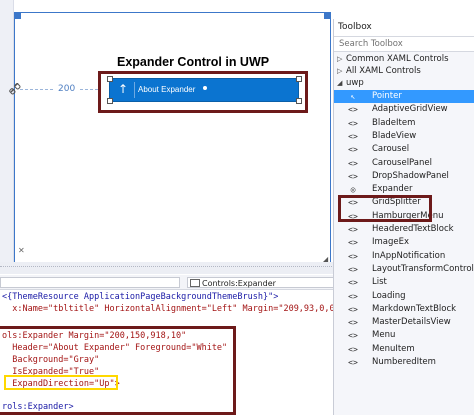  What do you see at coordinates (353, 96) in the screenshot?
I see `pointer-icon: ↖` at bounding box center [353, 96].